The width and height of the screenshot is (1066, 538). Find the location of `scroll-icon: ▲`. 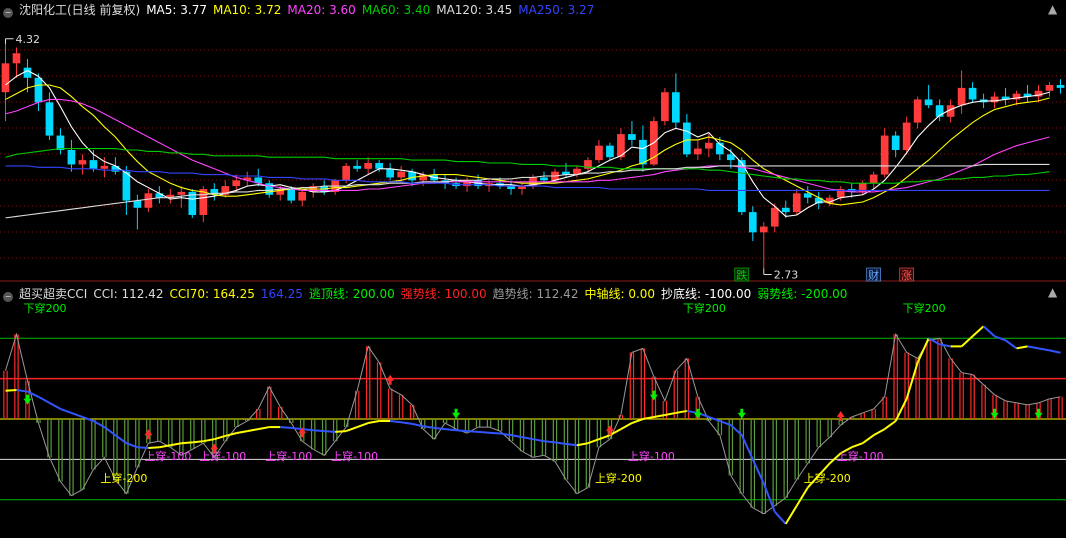

scroll-icon: ▲ is located at coordinates (1054, 292).